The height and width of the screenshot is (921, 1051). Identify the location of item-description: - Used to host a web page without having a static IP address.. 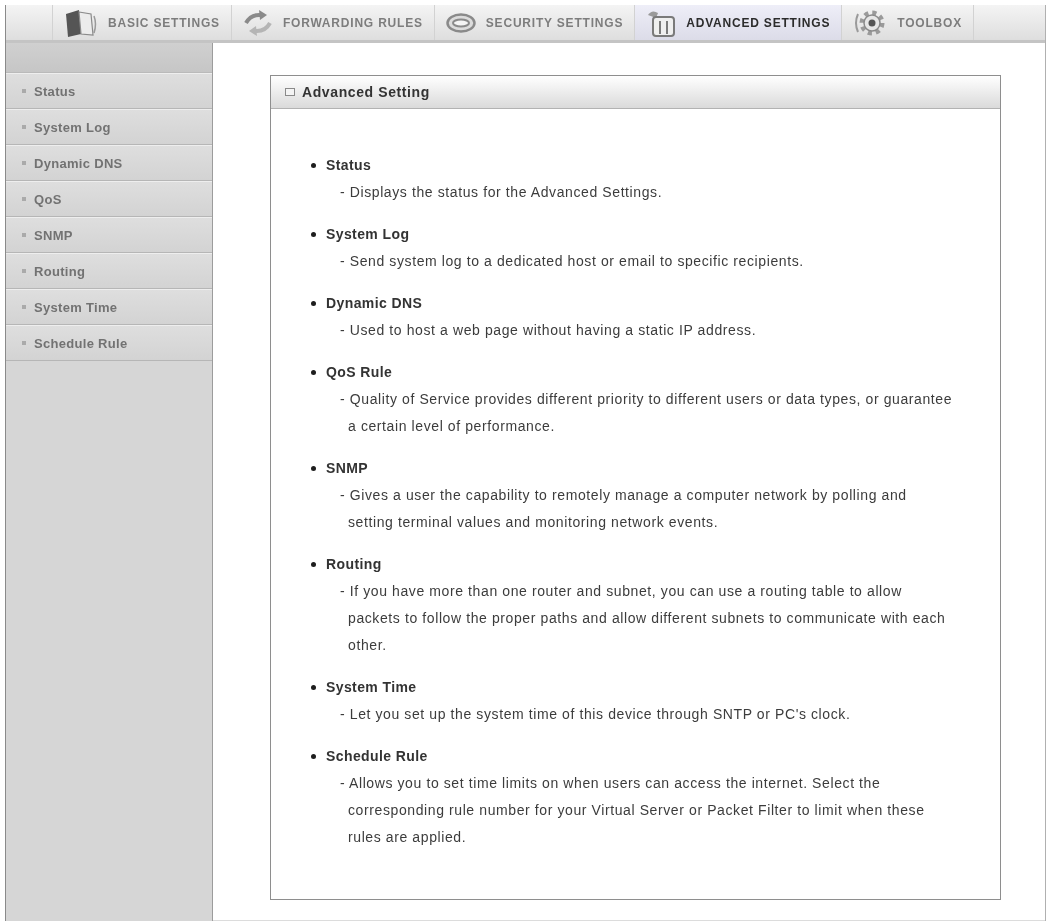
(549, 330).